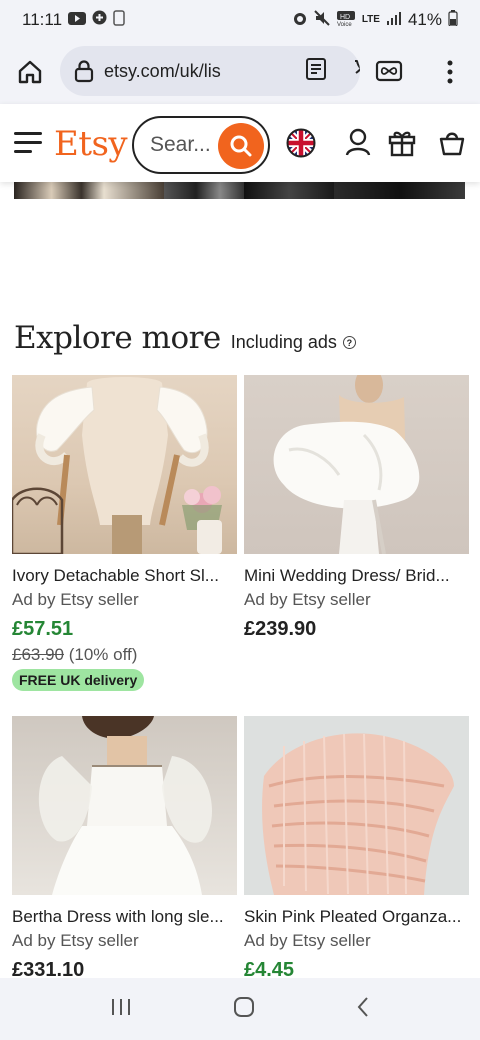 The width and height of the screenshot is (480, 1040). Describe the element at coordinates (91, 144) in the screenshot. I see `etsy-logo: Etsy` at that location.